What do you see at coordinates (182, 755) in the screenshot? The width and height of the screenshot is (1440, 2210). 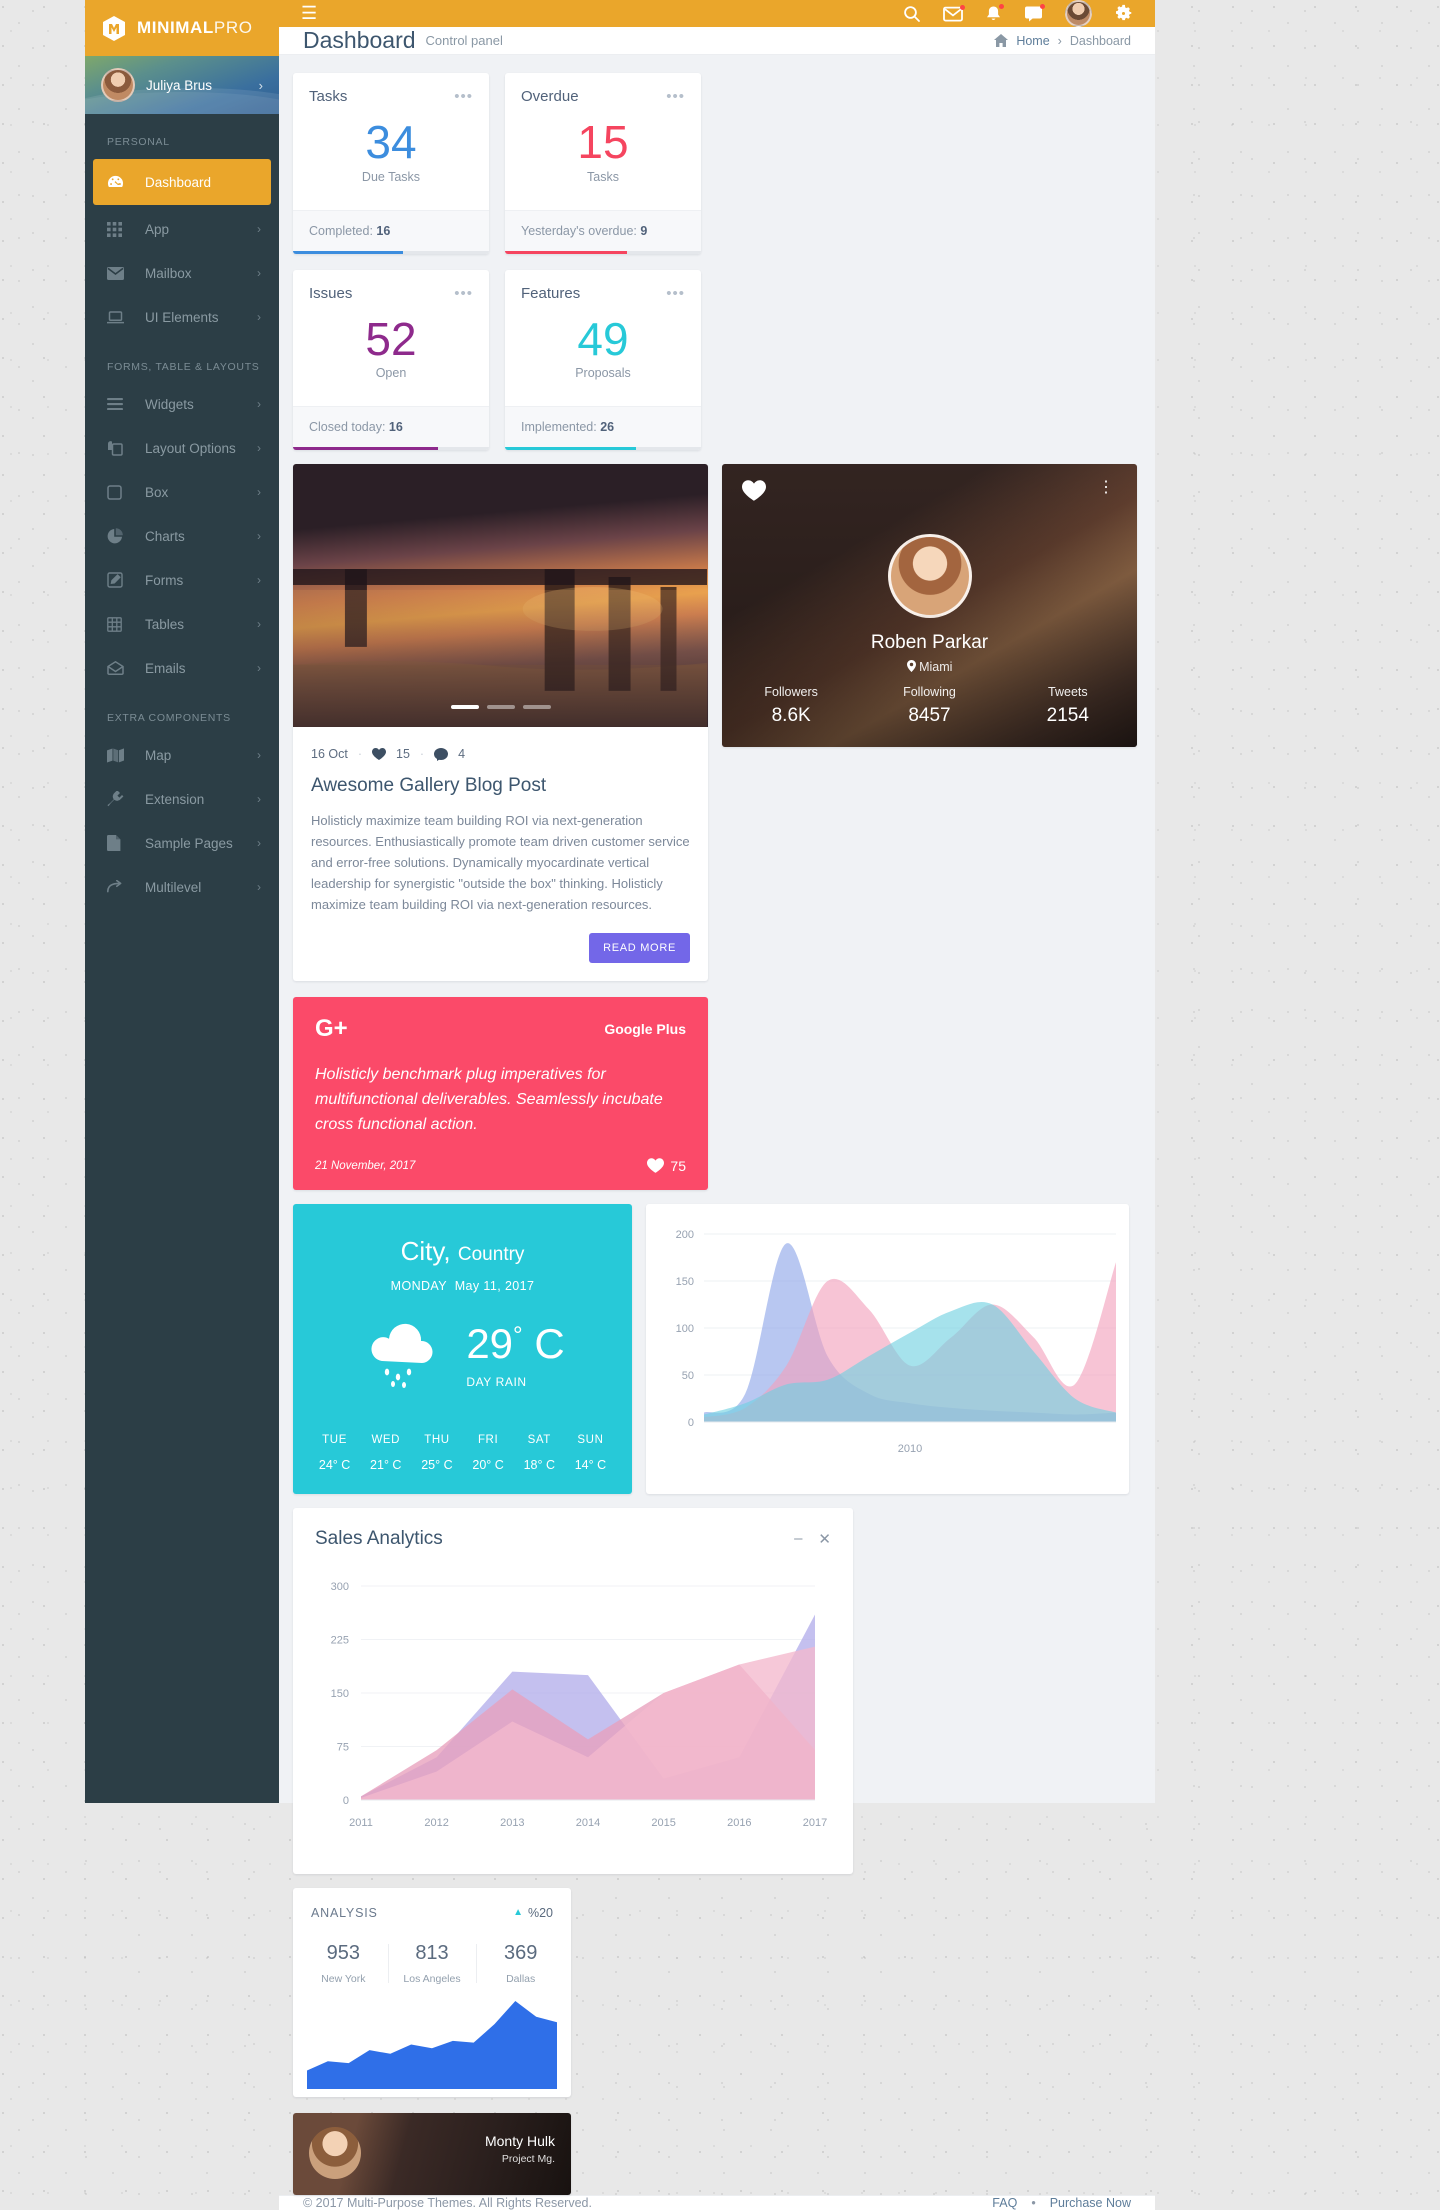 I see `sidebar-item-map: Map ›` at bounding box center [182, 755].